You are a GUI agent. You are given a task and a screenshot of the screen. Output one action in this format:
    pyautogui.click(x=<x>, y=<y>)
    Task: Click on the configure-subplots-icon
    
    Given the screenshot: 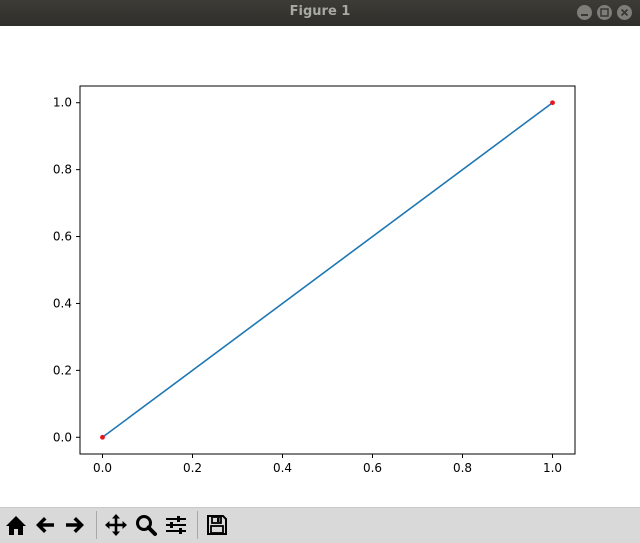 What is the action you would take?
    pyautogui.click(x=176, y=525)
    